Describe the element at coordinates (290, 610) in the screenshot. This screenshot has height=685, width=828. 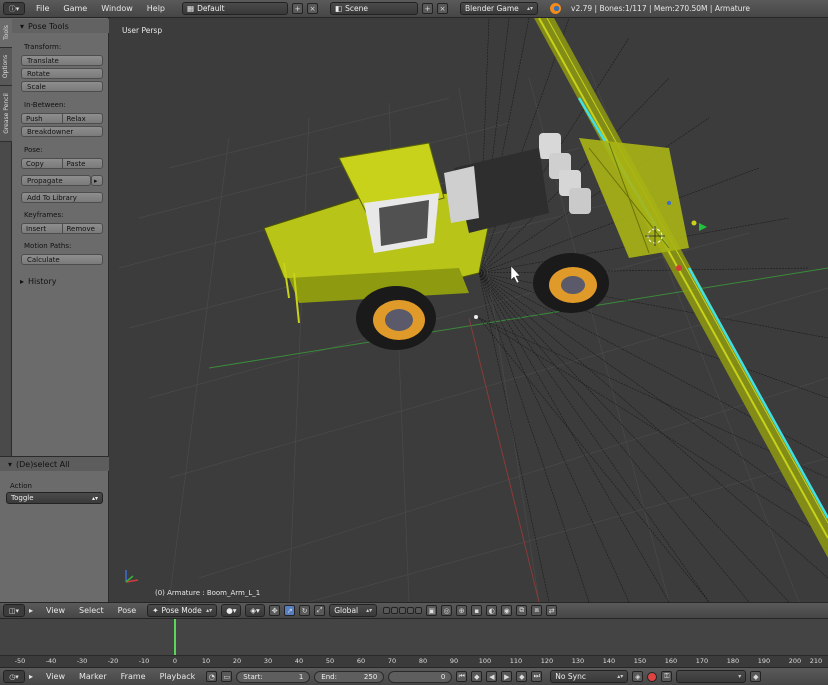
I see `translate-manipulator-icon: ↗` at that location.